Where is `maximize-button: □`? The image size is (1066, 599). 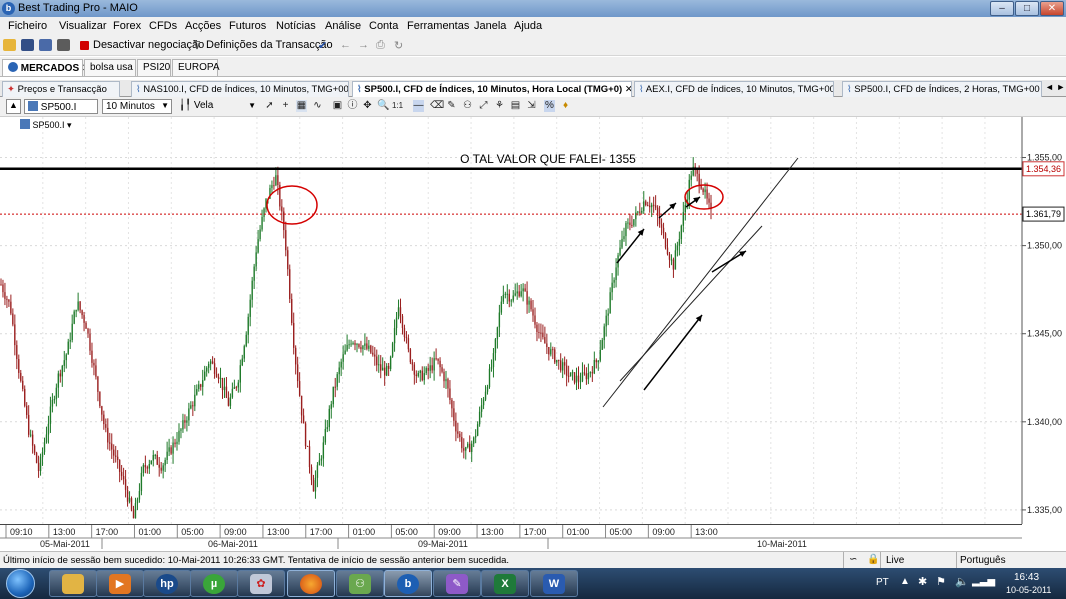
maximize-button: □ is located at coordinates (1027, 8).